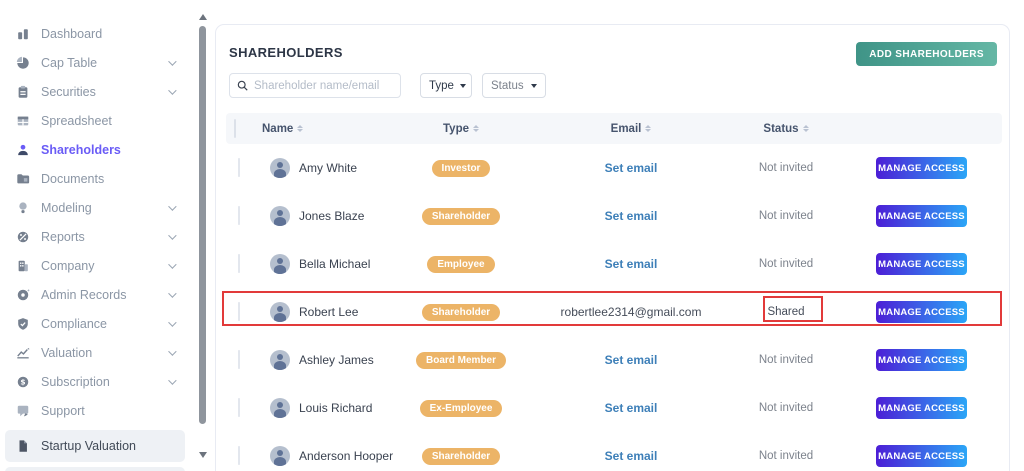 The image size is (1024, 471). Describe the element at coordinates (68, 265) in the screenshot. I see `sidebar-item-label: Company` at that location.